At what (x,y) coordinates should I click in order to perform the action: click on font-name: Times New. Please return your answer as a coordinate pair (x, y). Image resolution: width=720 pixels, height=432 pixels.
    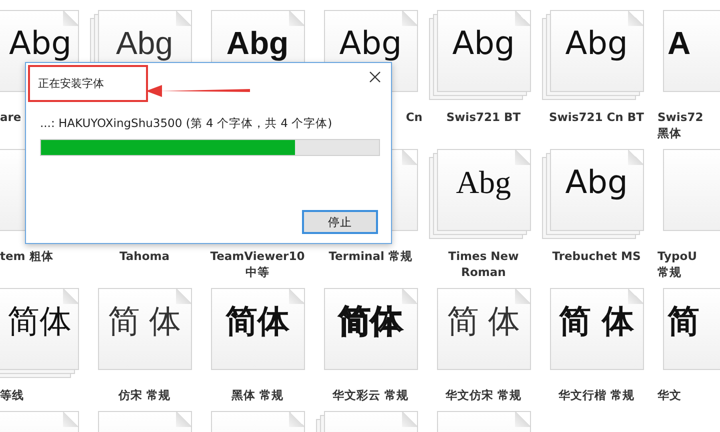
    Looking at the image, I should click on (483, 256).